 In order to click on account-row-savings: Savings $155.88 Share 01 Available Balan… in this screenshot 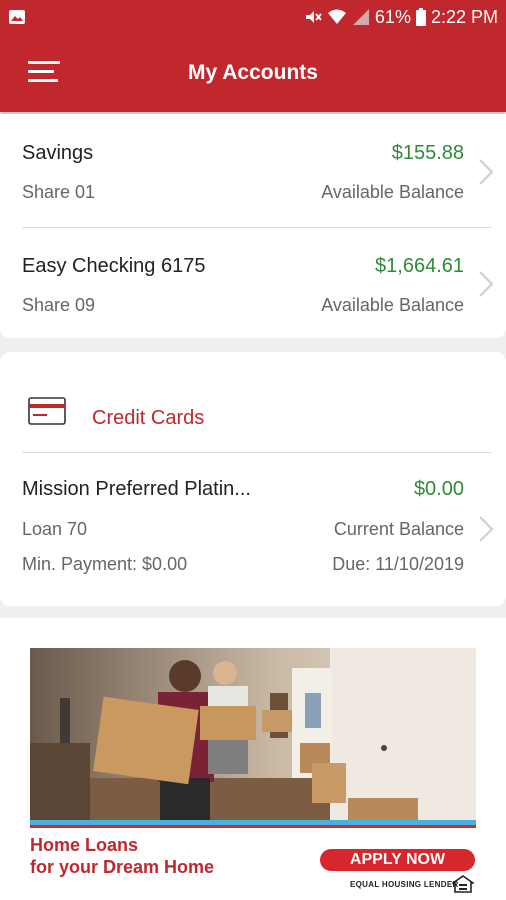, I will do `click(253, 170)`.